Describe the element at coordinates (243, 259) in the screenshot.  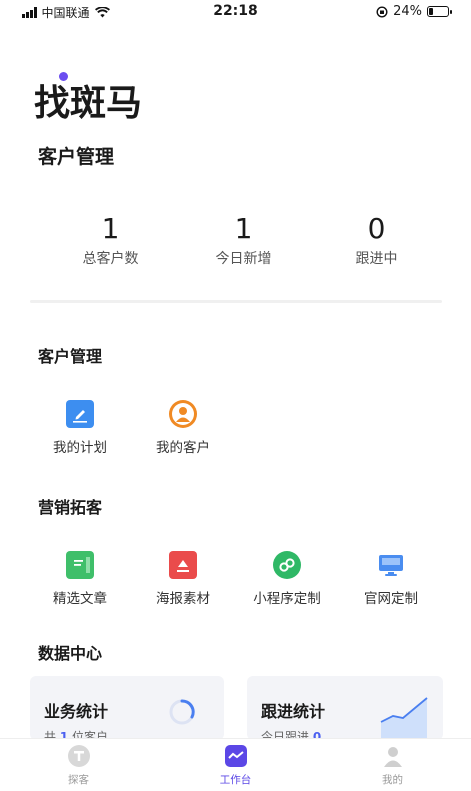
I see `stat-label: 今日新增` at that location.